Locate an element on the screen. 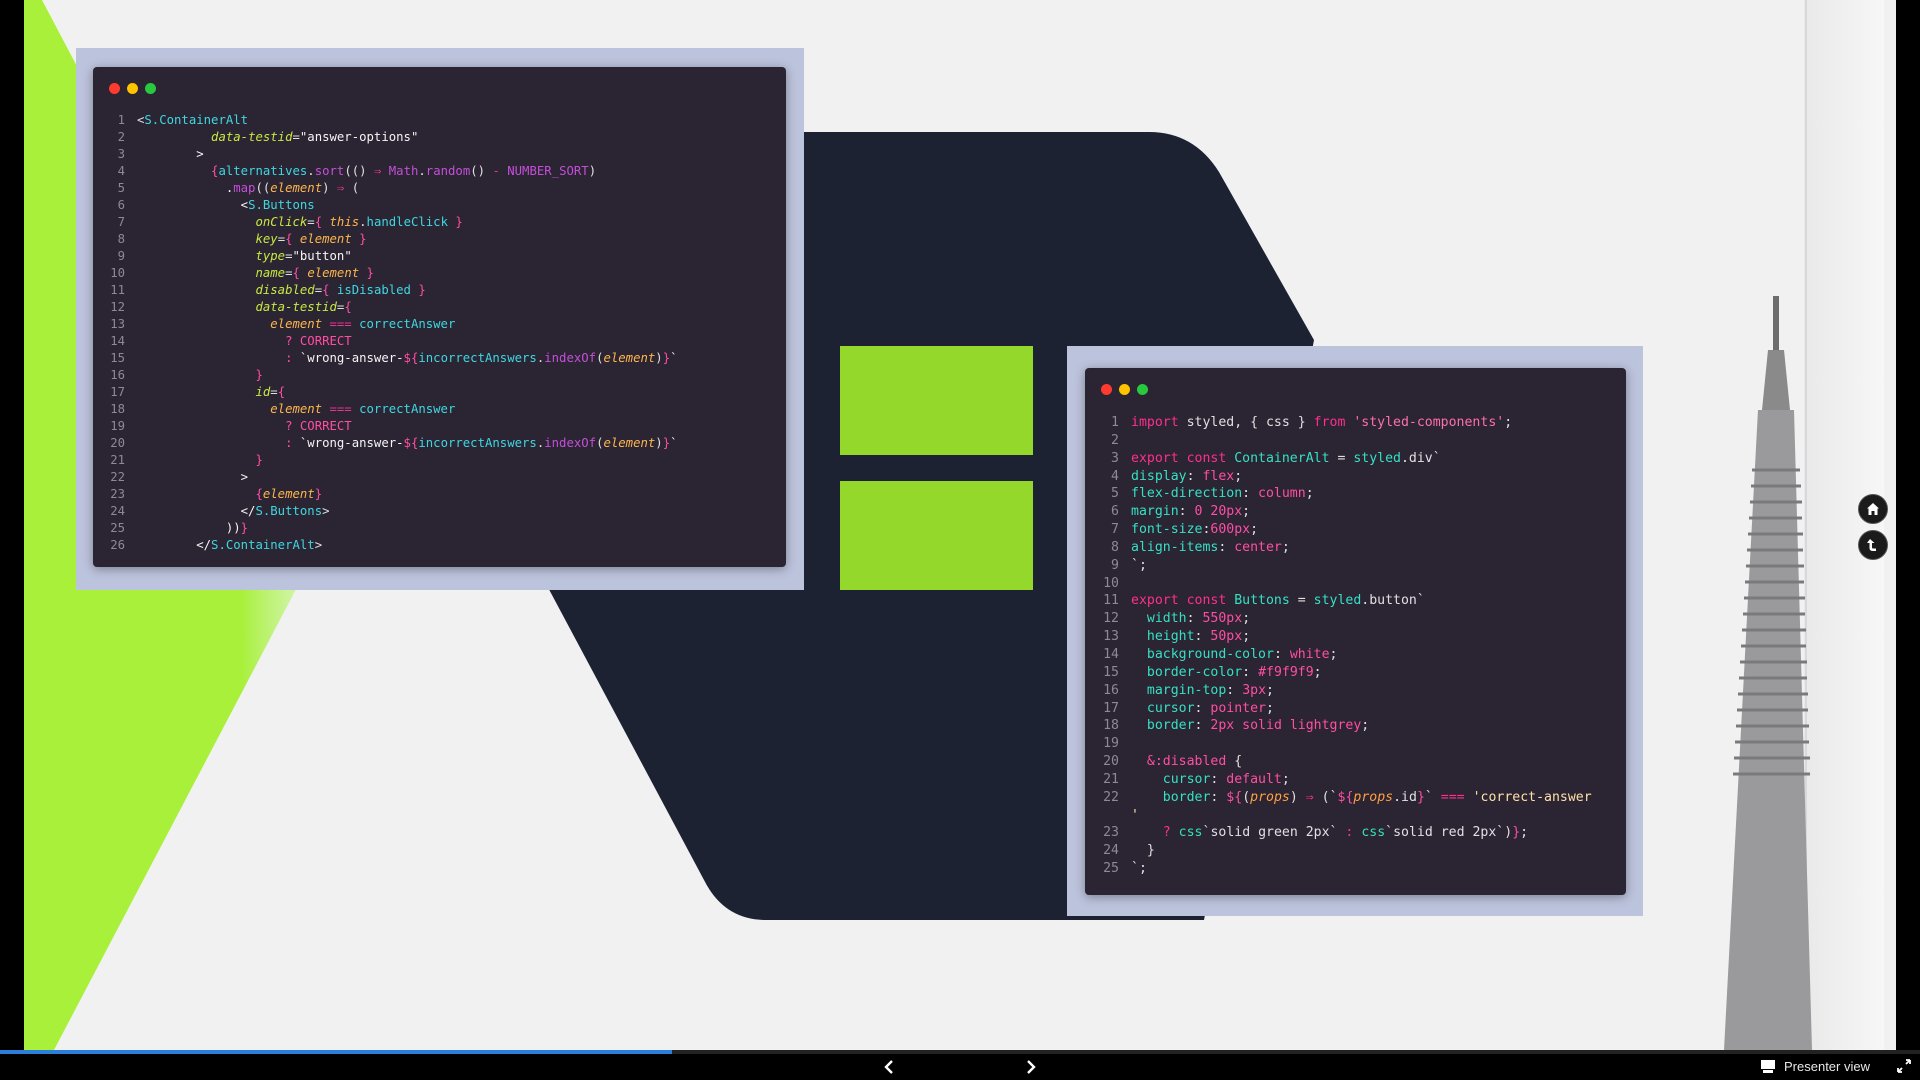 The width and height of the screenshot is (1920, 1080). code-line: 8 key={ element } is located at coordinates (439, 239).